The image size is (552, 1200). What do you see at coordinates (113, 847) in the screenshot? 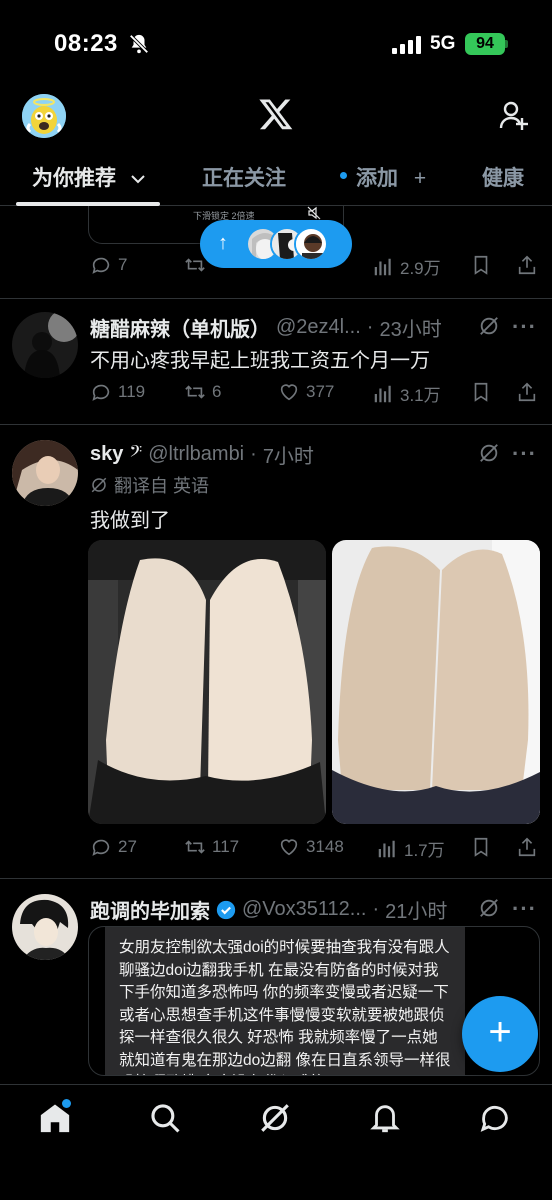
I see `reply-button: 27` at bounding box center [113, 847].